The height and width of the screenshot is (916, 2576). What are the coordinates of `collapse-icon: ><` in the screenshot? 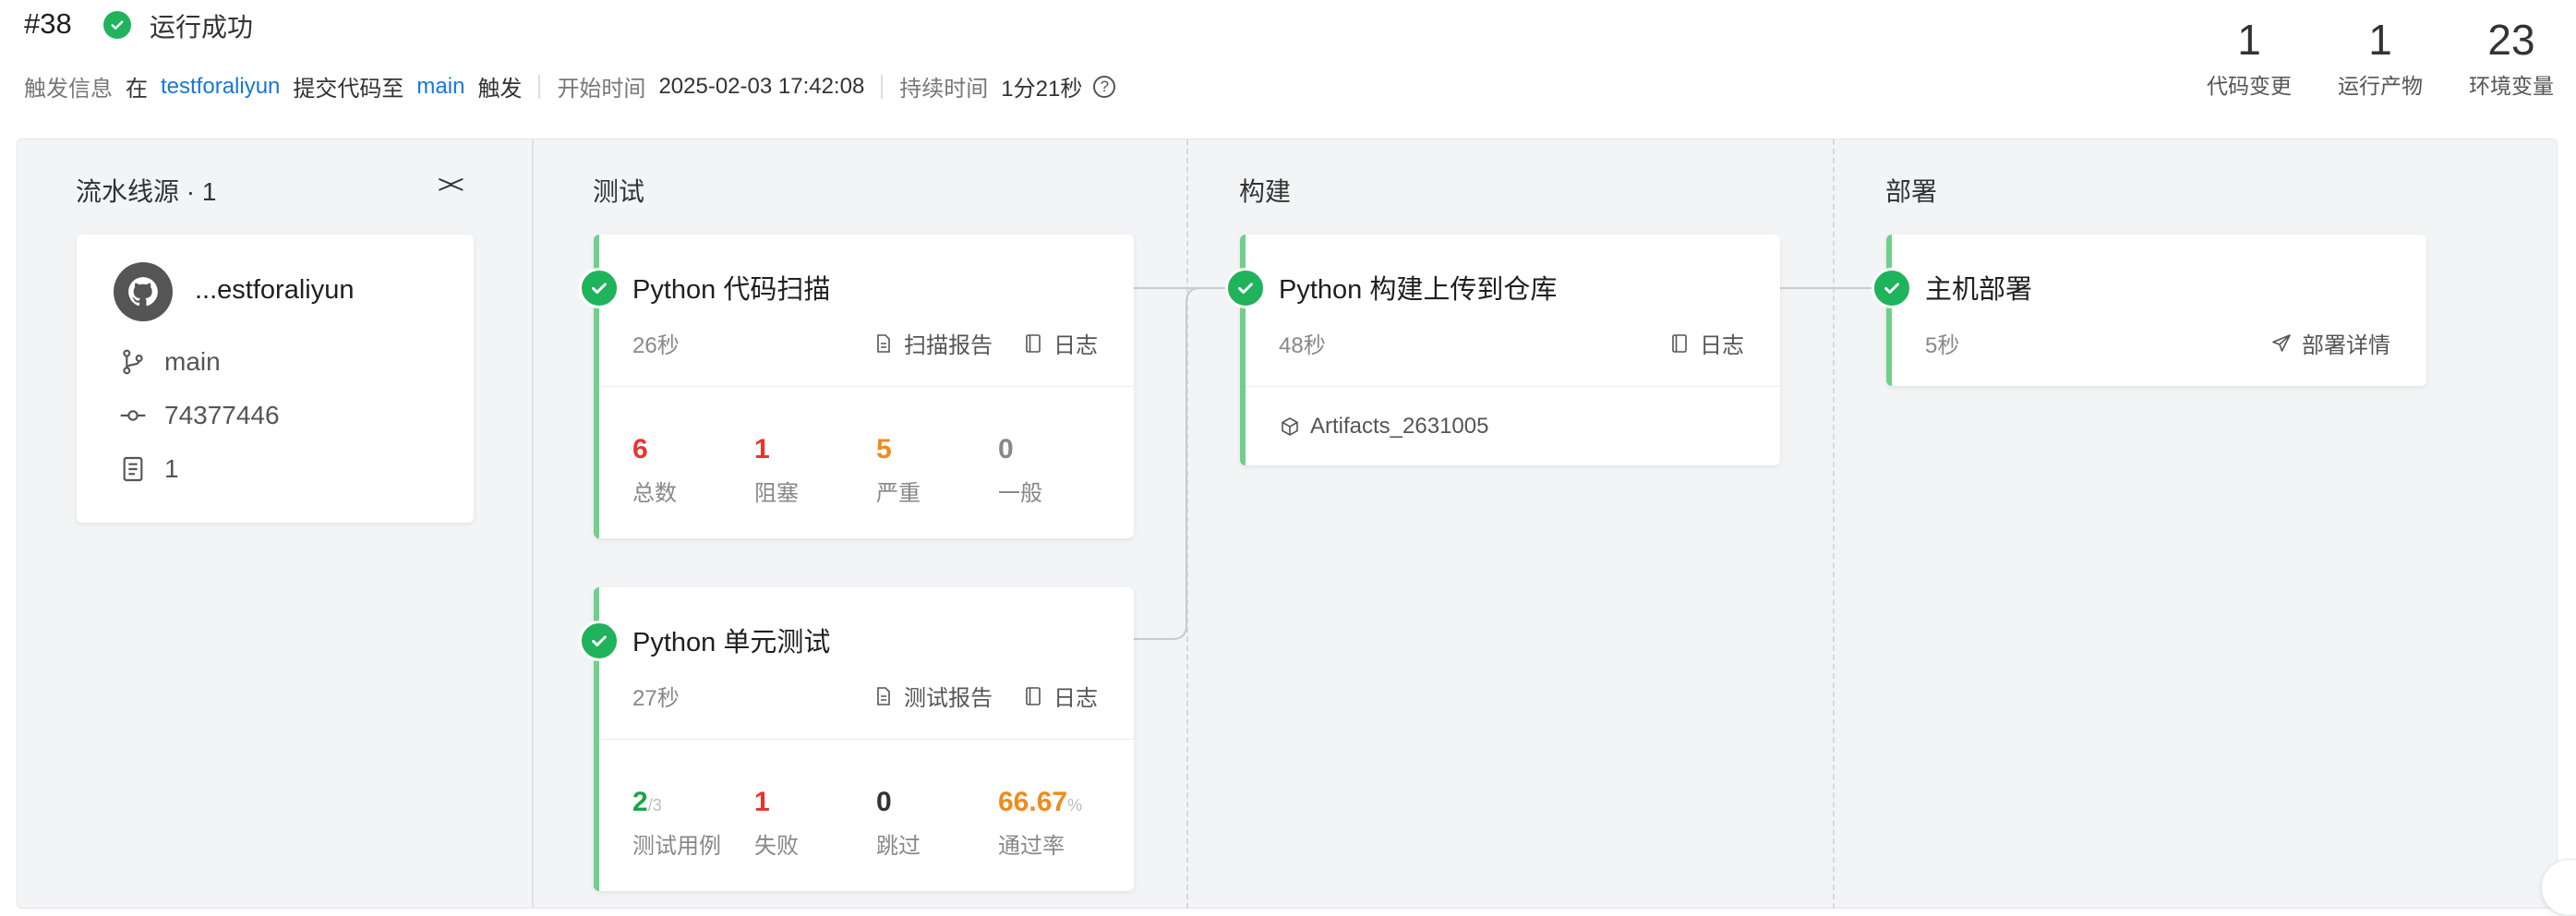 It's located at (451, 184).